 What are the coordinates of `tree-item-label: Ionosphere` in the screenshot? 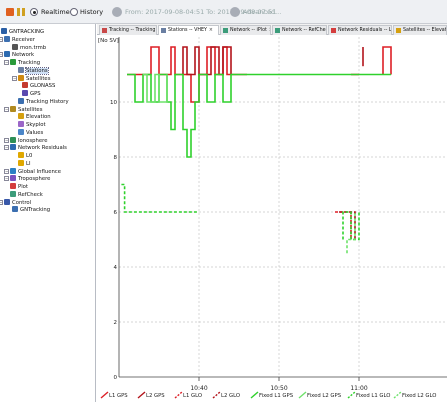 It's located at (33, 140).